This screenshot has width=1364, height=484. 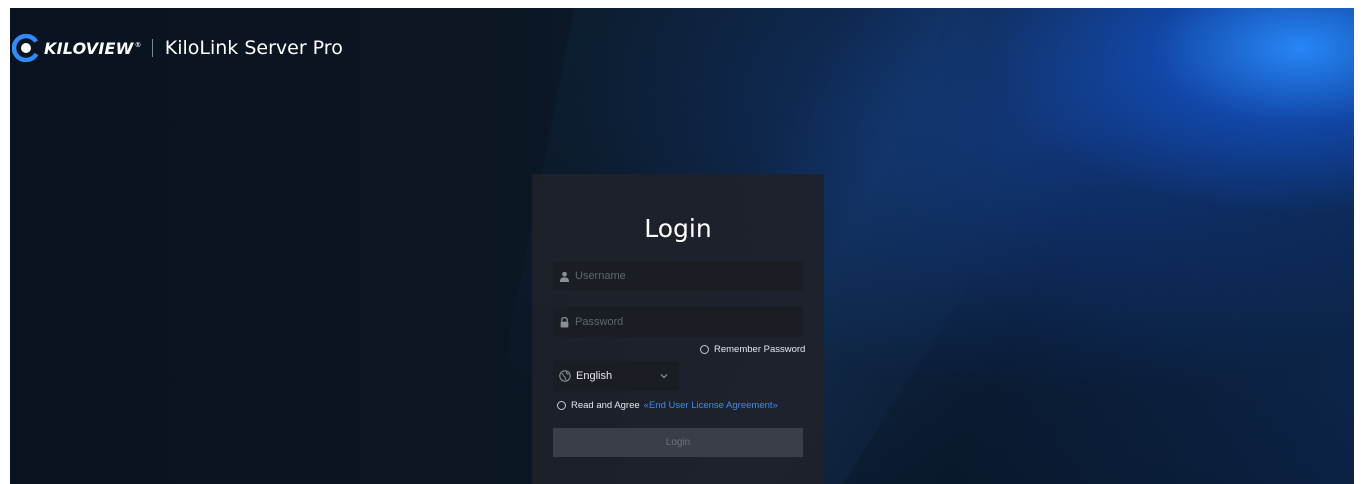 I want to click on lock-icon, so click(x=564, y=322).